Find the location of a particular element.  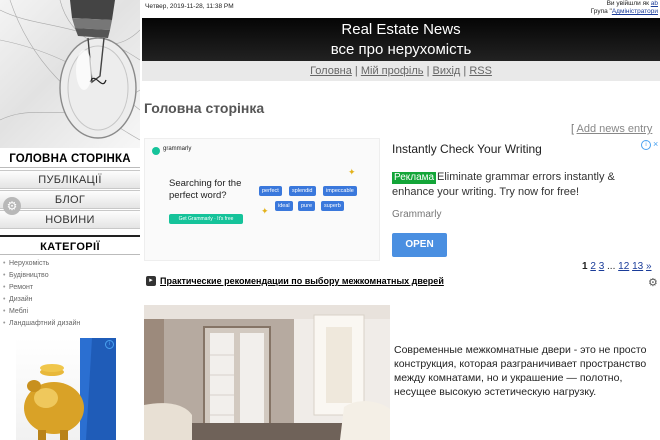

current-datetime: Четвер, 2019-11-28, 11:38 PM is located at coordinates (189, 6).